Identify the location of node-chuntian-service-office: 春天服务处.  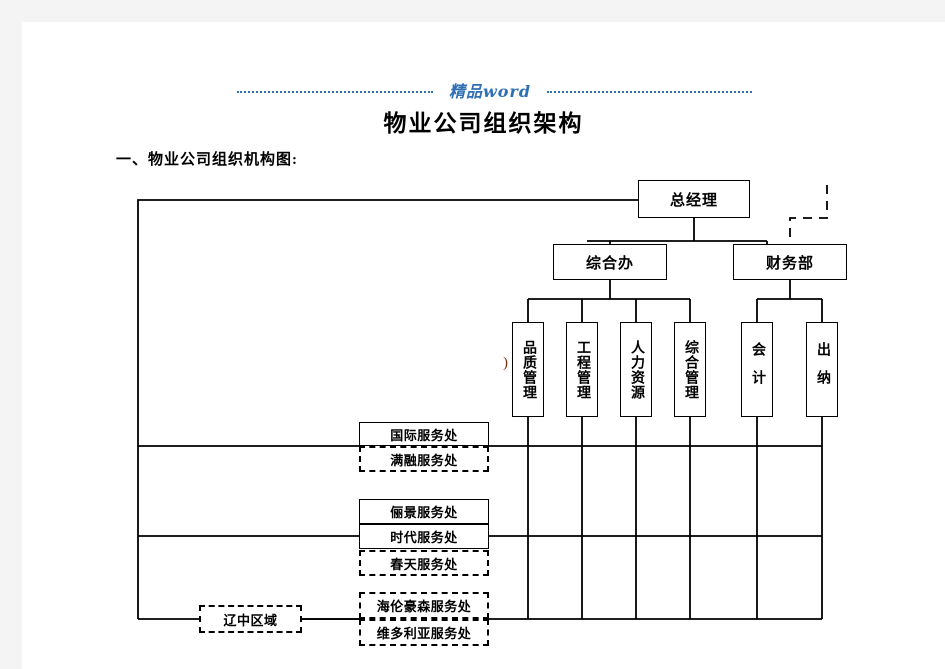
(424, 563).